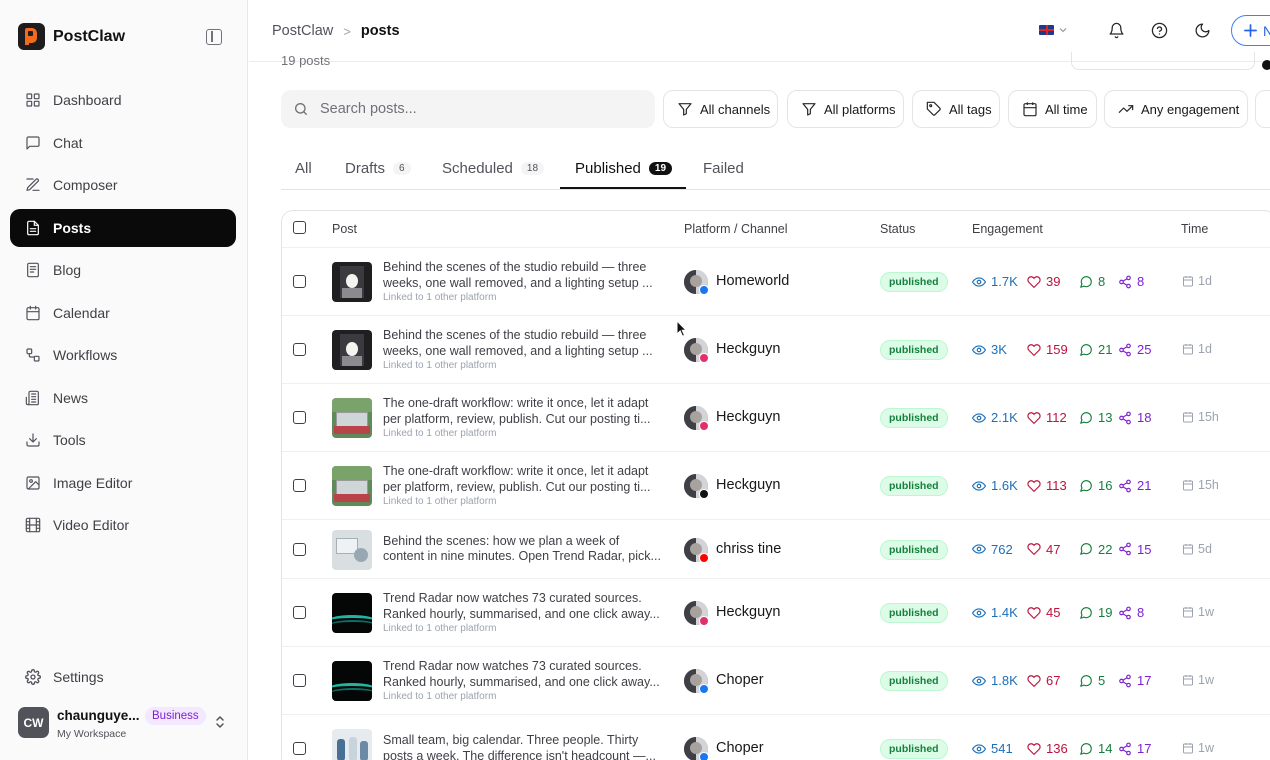 The width and height of the screenshot is (1270, 760). I want to click on column-header-engagement: Engagement, so click(1007, 229).